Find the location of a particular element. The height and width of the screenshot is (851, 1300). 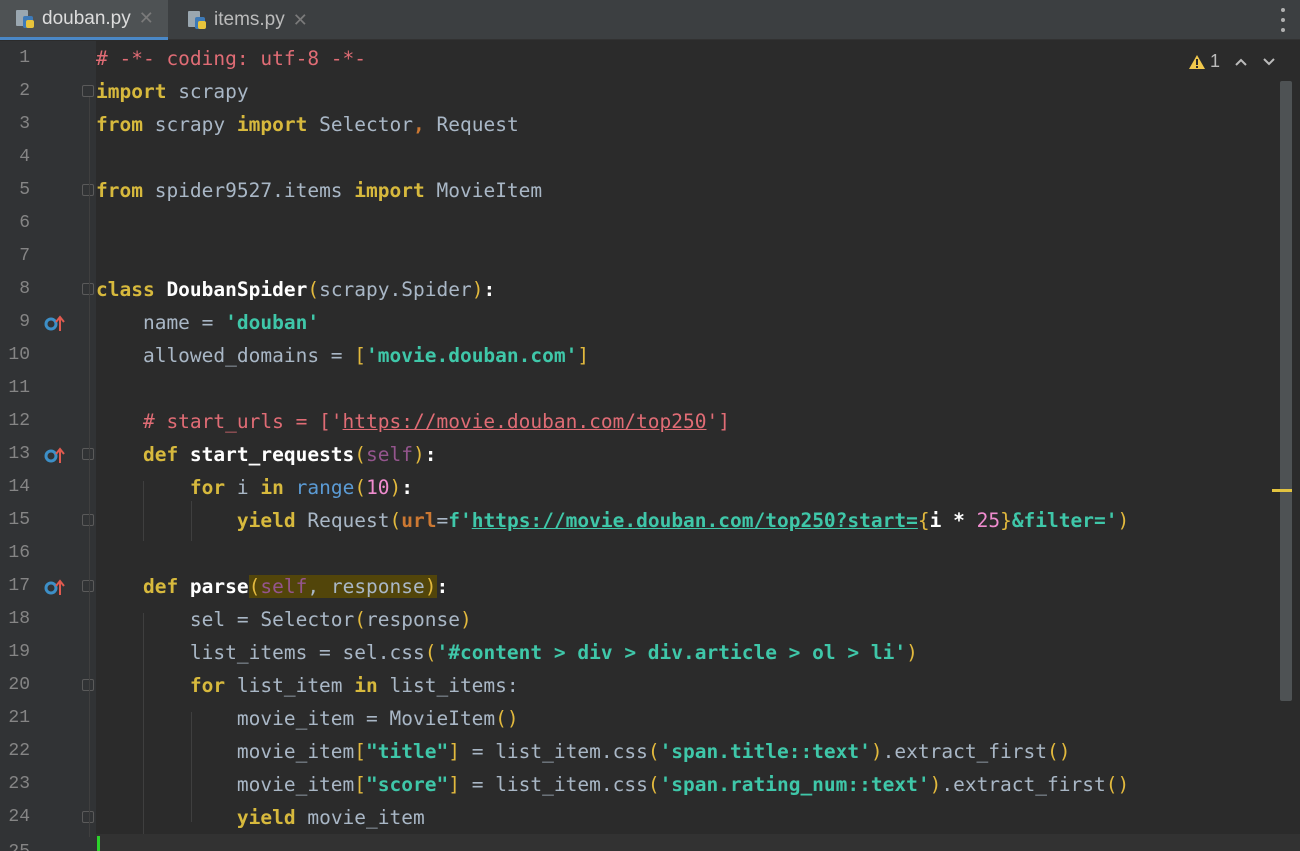

line-number: 22 is located at coordinates (19, 751).